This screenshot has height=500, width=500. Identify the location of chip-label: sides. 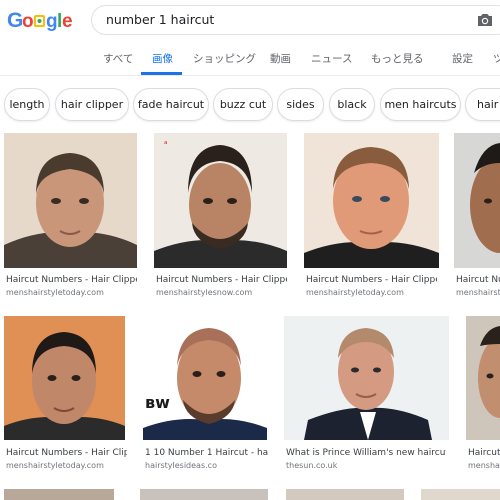
(300, 104).